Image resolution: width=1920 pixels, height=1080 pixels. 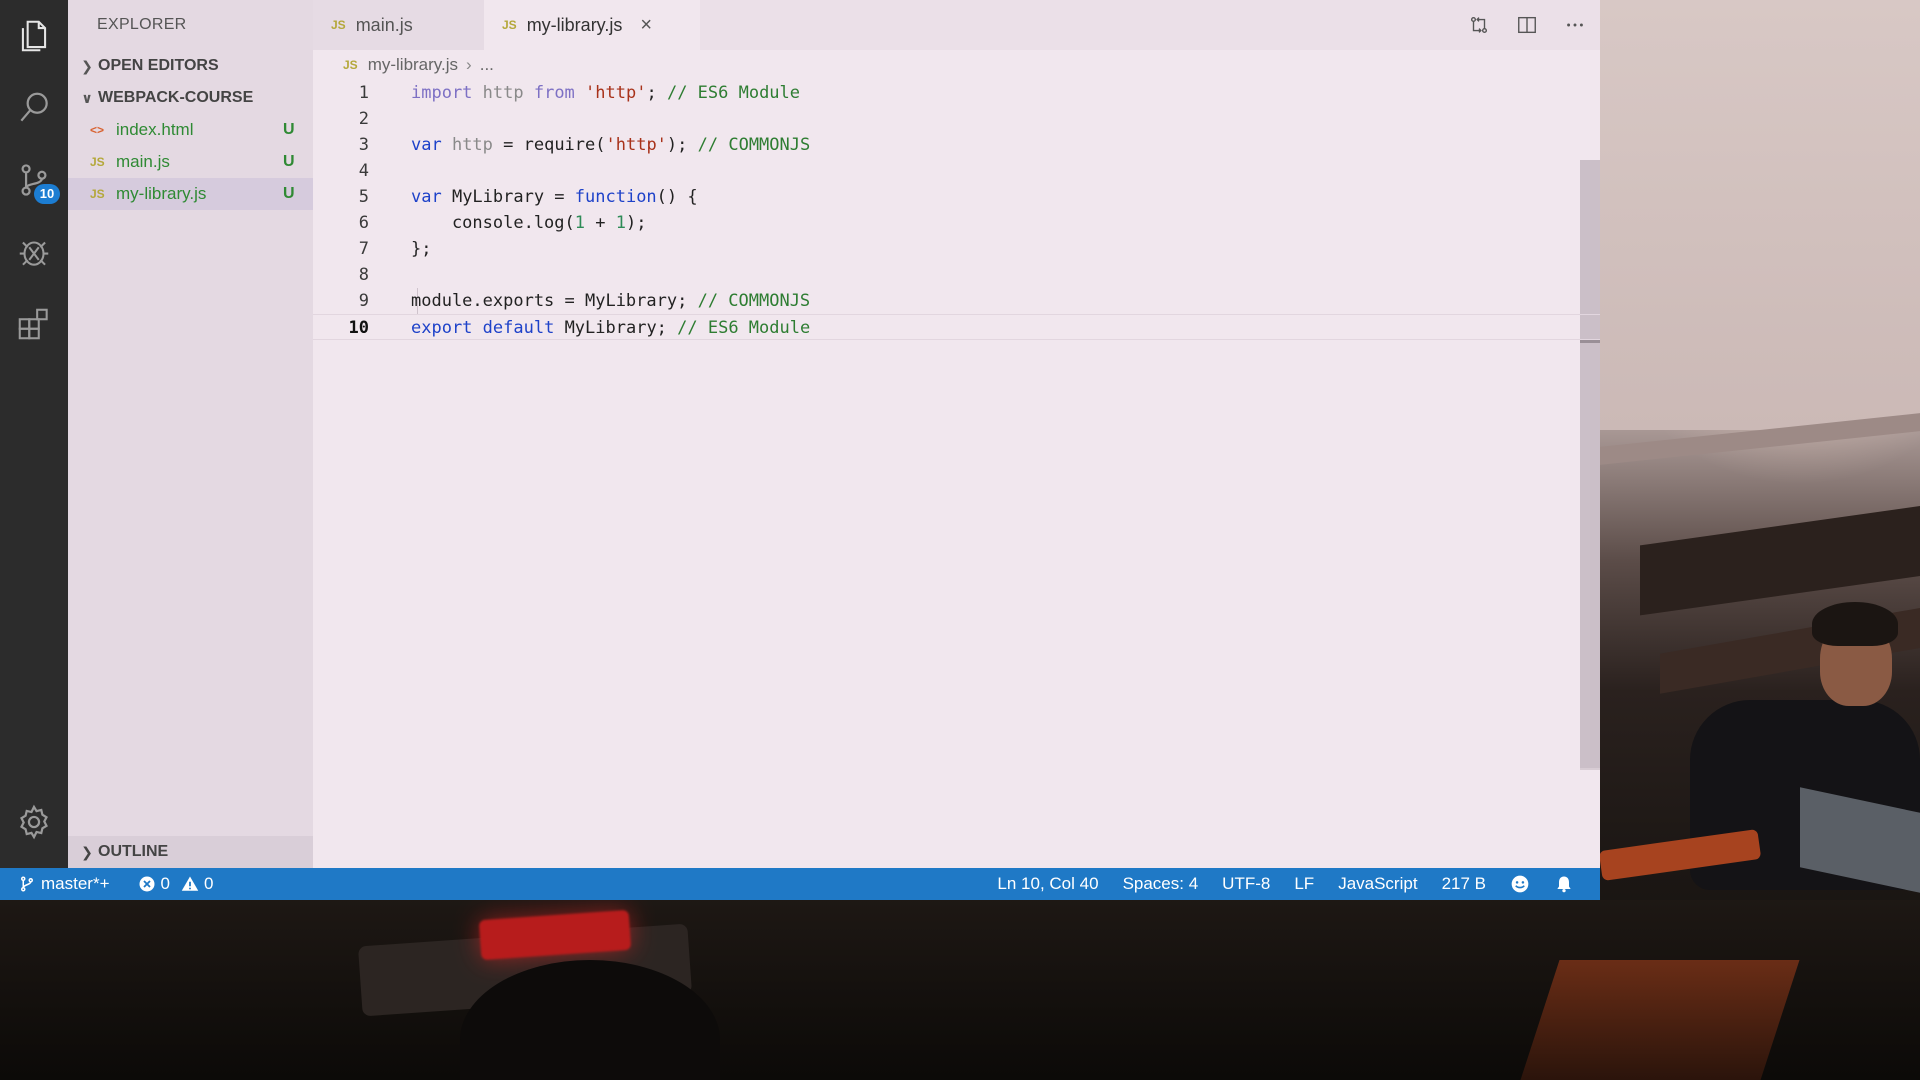 What do you see at coordinates (158, 65) in the screenshot?
I see `open-editors-label: OPEN EDITORS` at bounding box center [158, 65].